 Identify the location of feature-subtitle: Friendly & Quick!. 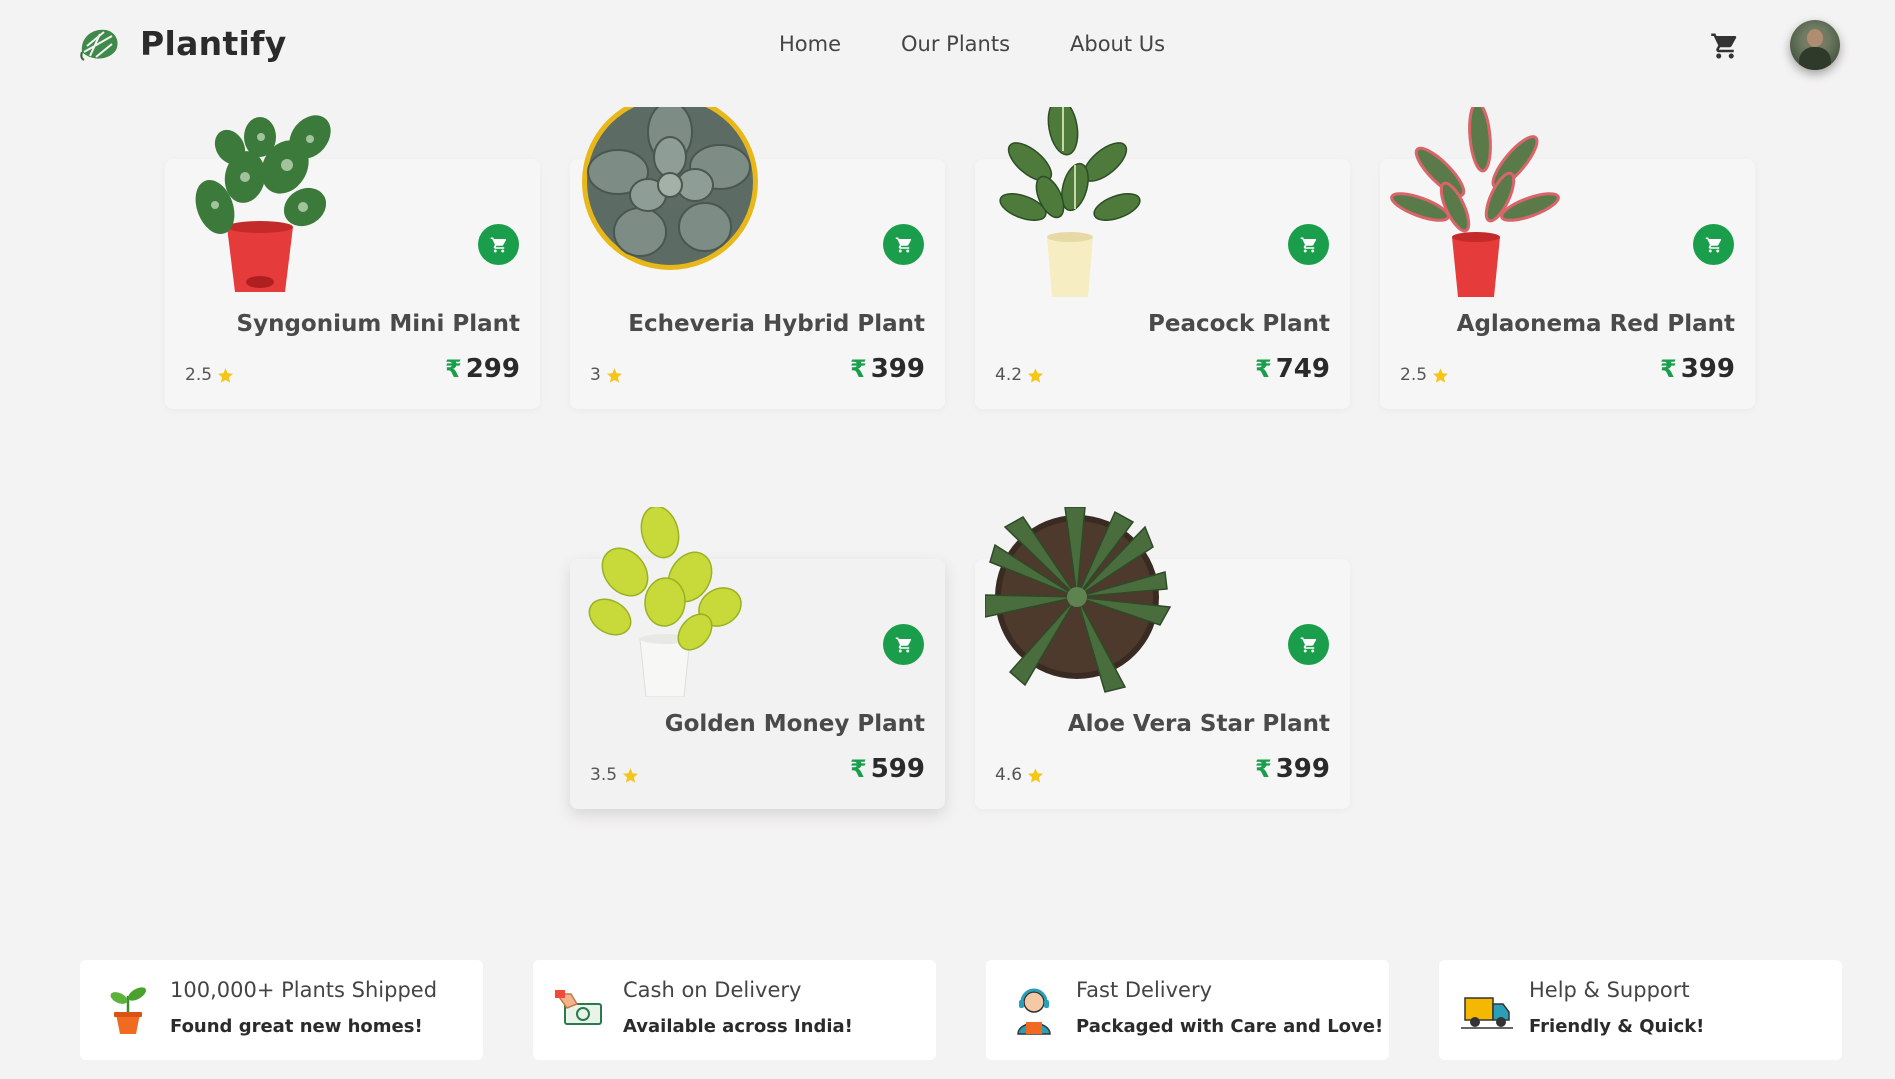
(1617, 1026).